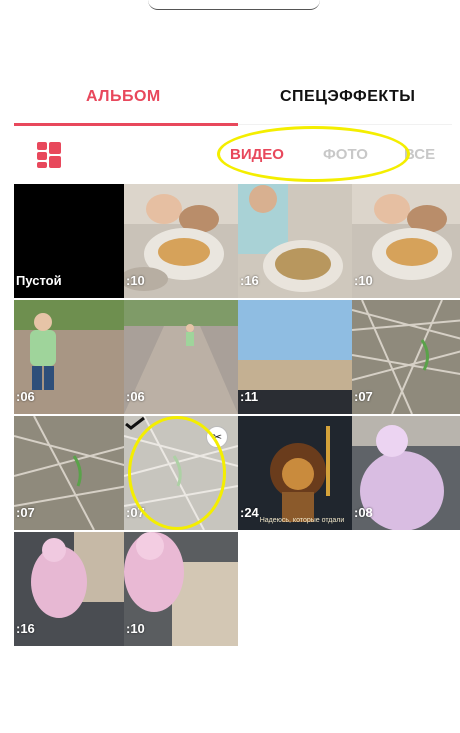  What do you see at coordinates (135, 423) in the screenshot?
I see `check-icon` at bounding box center [135, 423].